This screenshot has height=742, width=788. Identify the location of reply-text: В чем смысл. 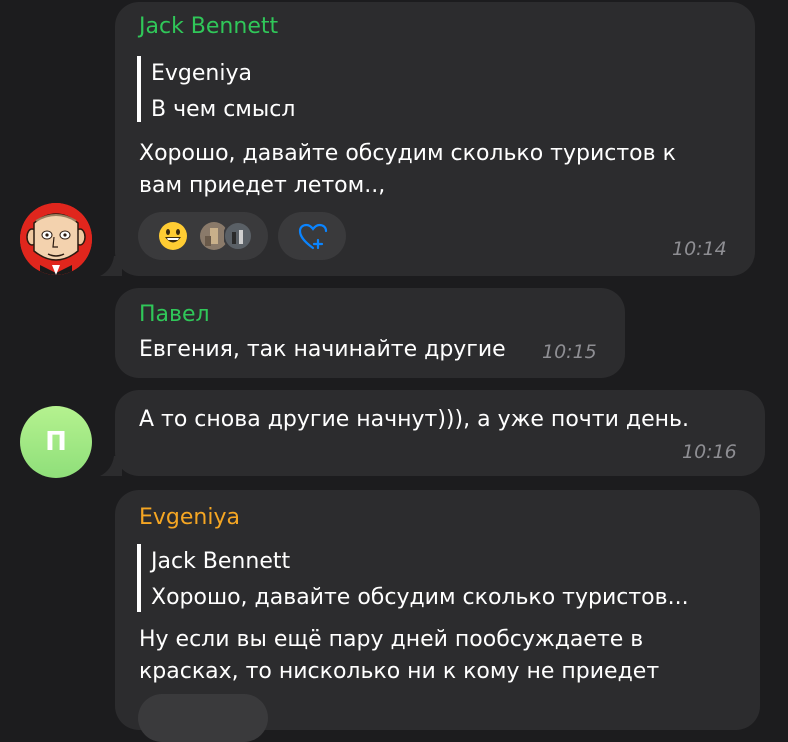
(223, 109).